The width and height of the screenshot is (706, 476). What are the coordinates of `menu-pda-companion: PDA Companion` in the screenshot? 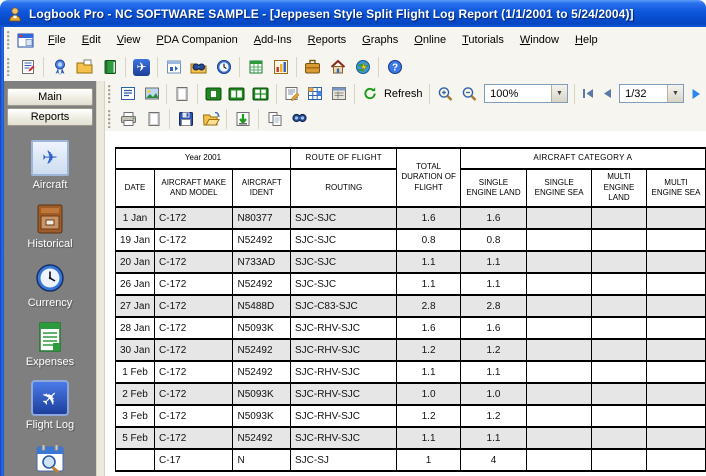 It's located at (196, 40).